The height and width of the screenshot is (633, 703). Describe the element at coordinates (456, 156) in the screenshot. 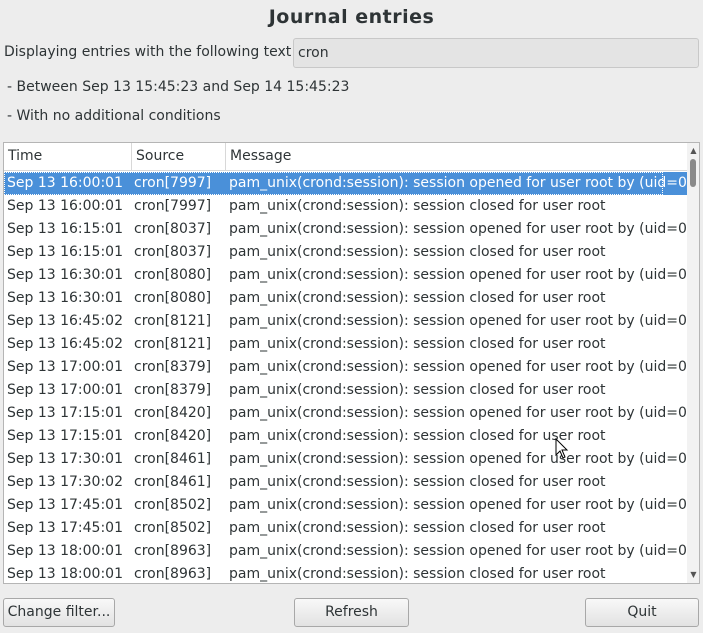

I see `column-header-message: Message` at that location.